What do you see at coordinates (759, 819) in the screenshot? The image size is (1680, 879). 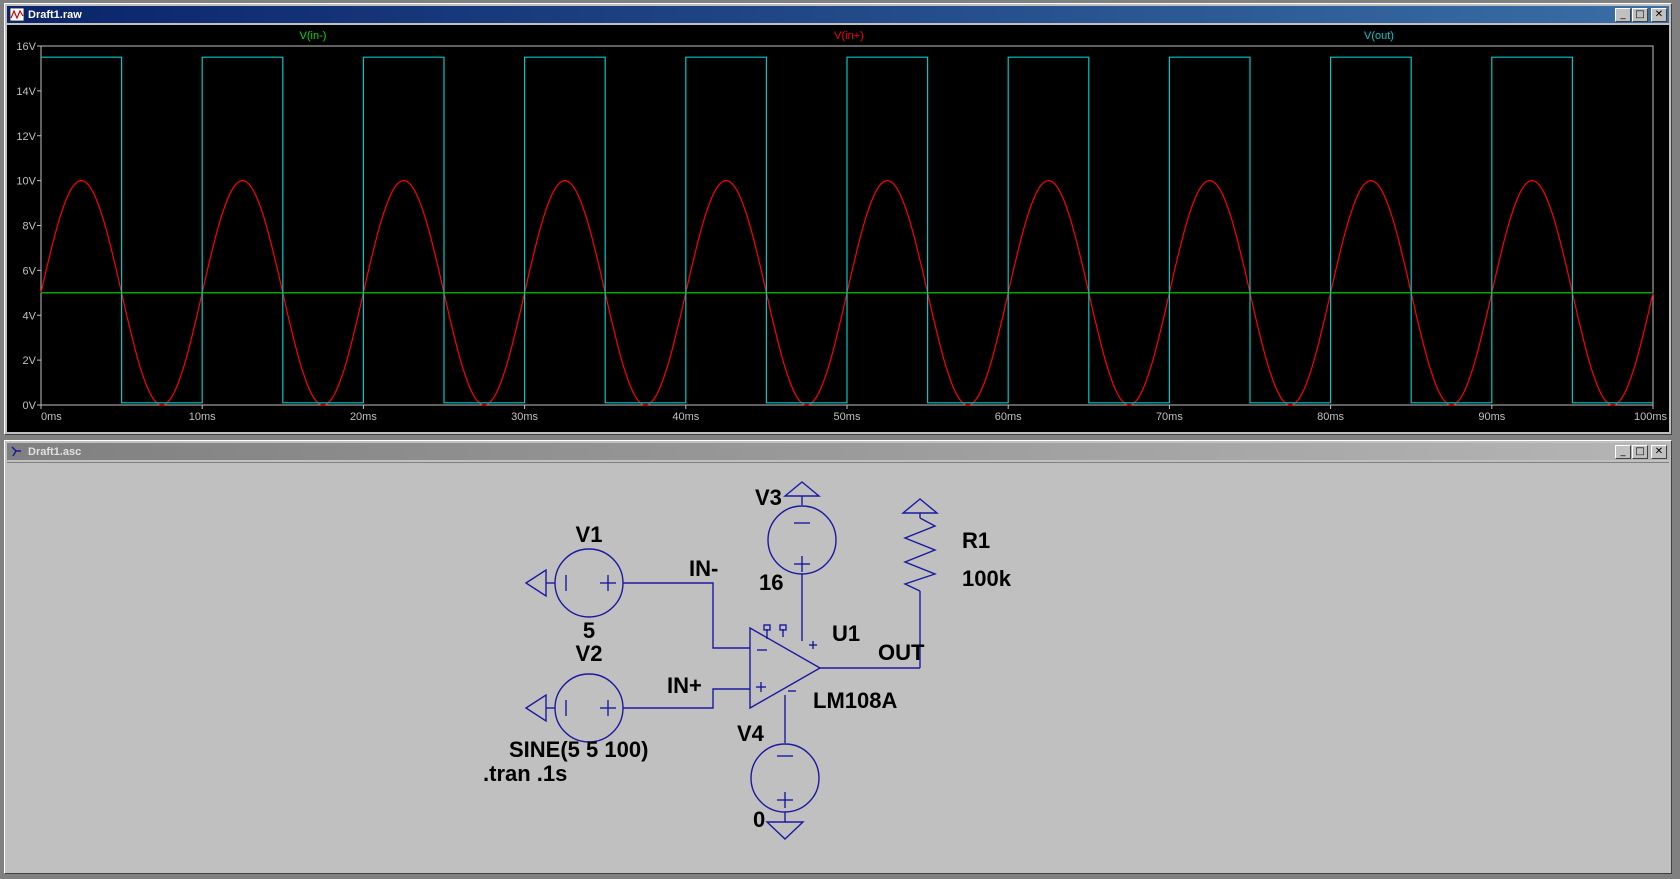 I see `v4-value: 0` at bounding box center [759, 819].